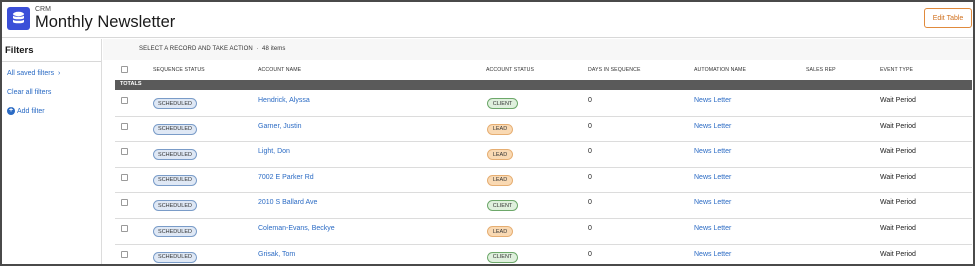 The width and height of the screenshot is (975, 266). Describe the element at coordinates (51, 61) in the screenshot. I see `sidebar-divider` at that location.